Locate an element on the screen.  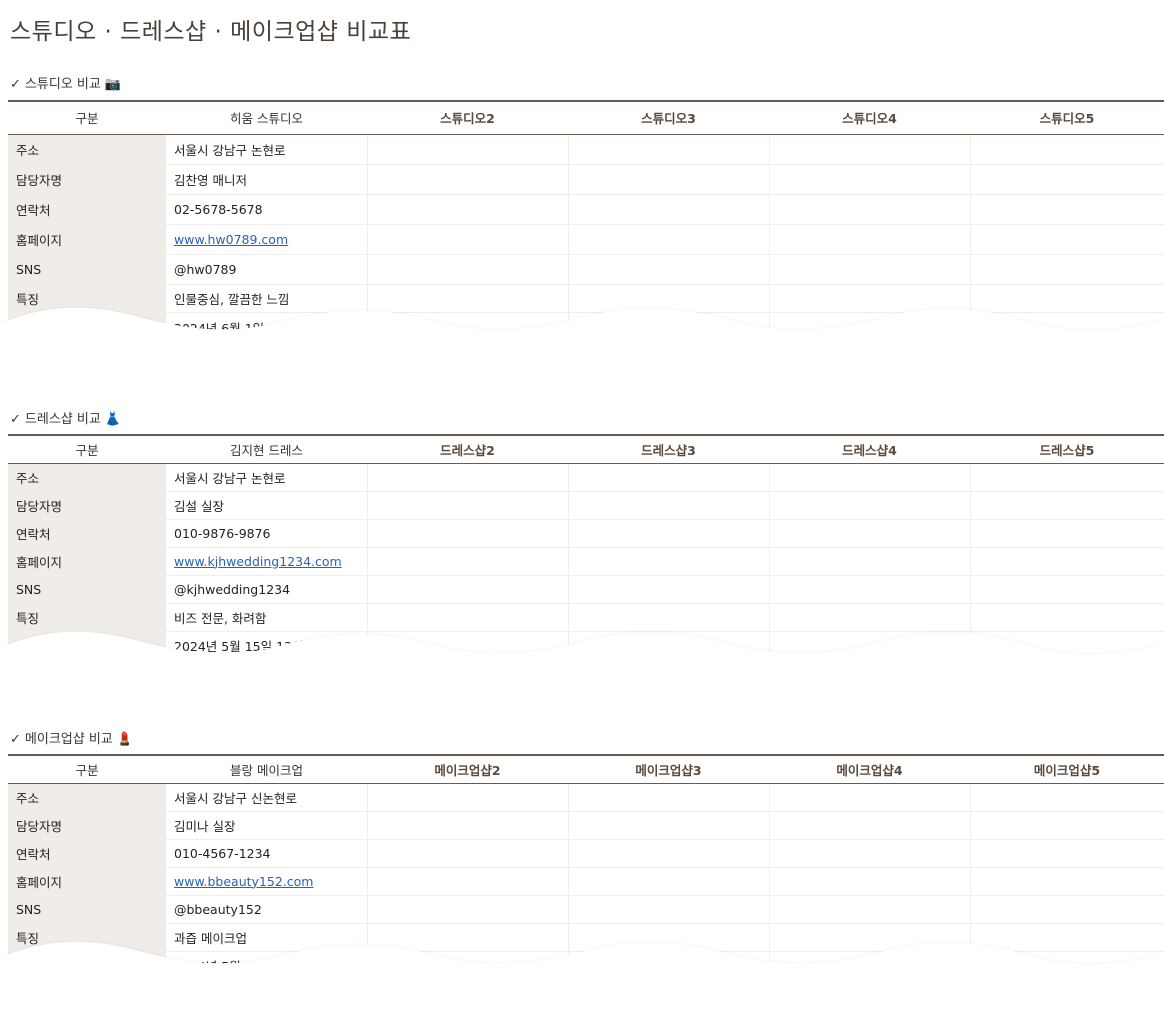
table-cell: 과즙 메이크업 is located at coordinates (267, 937).